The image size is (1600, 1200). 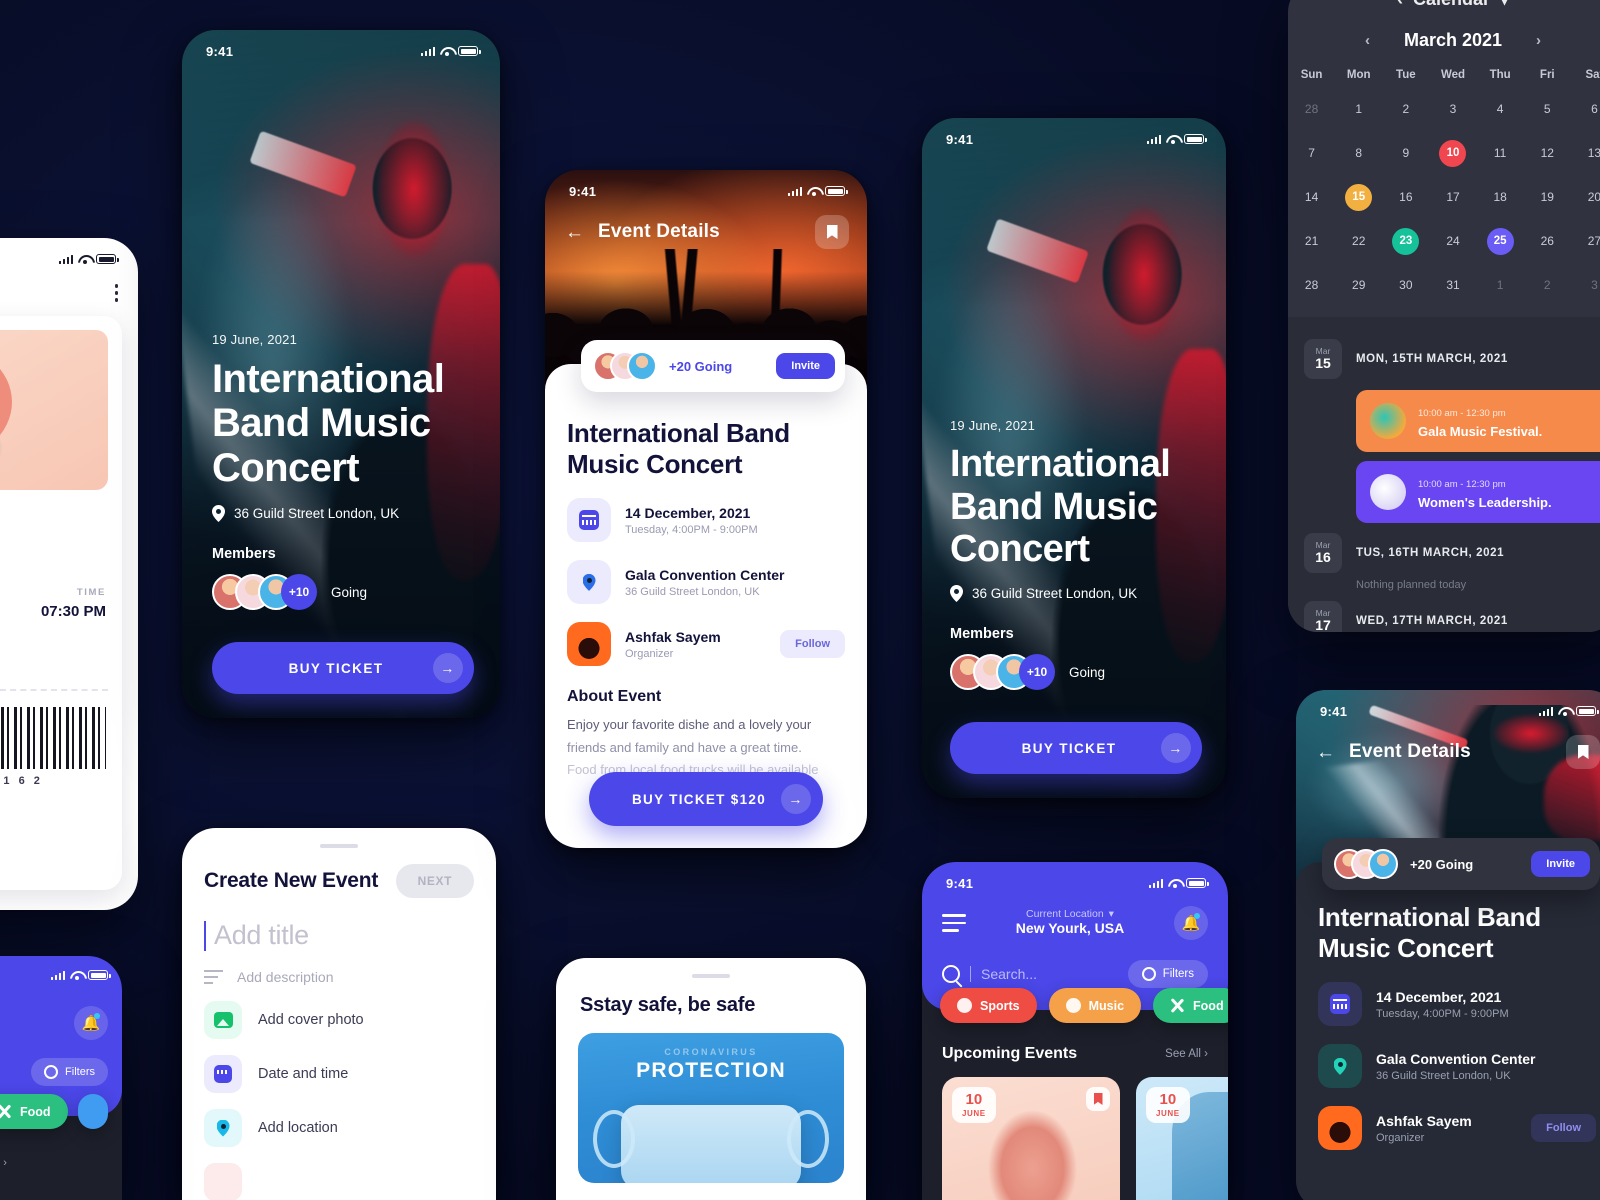 What do you see at coordinates (1452, 241) in the screenshot?
I see `calendar-day-cell: 24` at bounding box center [1452, 241].